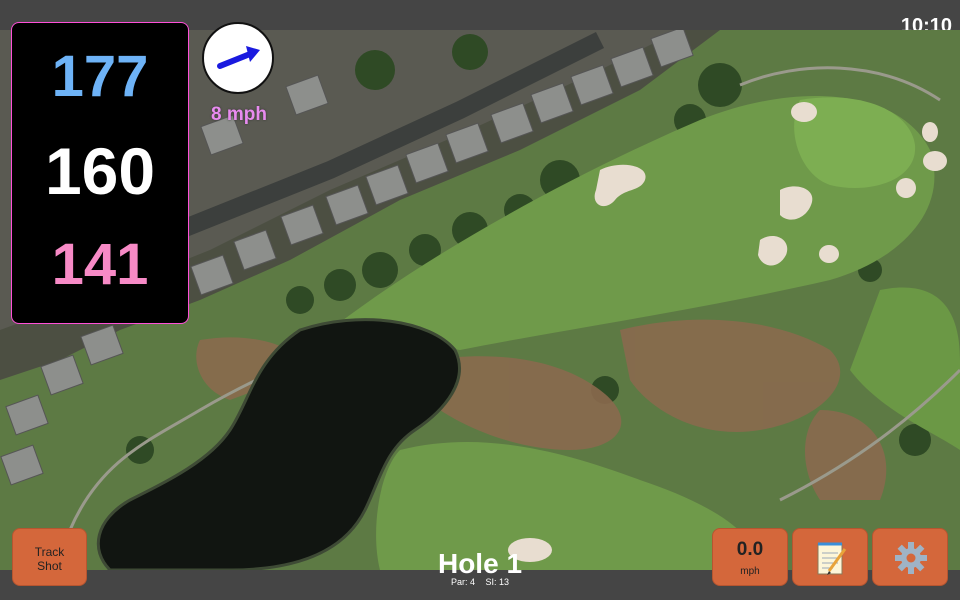  What do you see at coordinates (49, 552) in the screenshot?
I see `track-shot-label-line1: Track` at bounding box center [49, 552].